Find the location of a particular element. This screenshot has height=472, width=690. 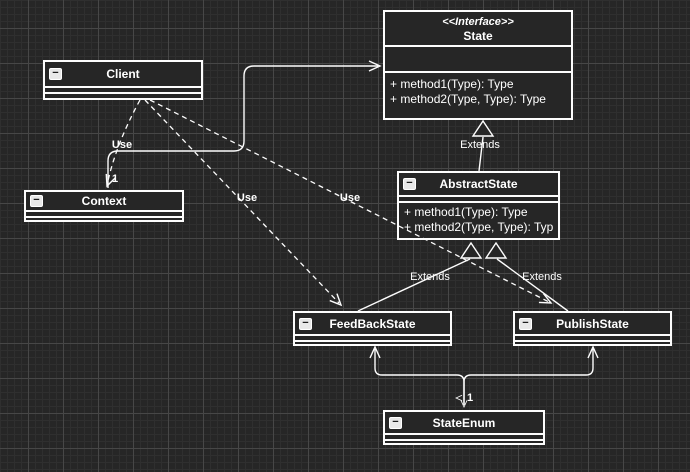

class-context: − Context is located at coordinates (104, 206).